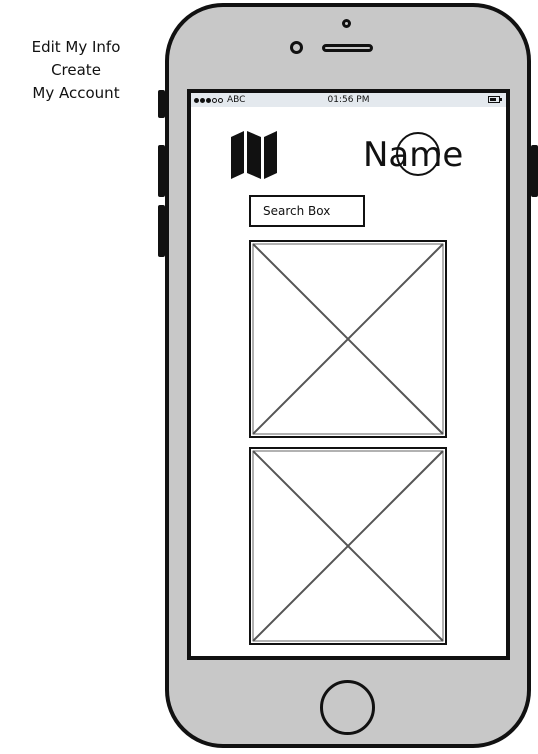 This screenshot has height=754, width=538. Describe the element at coordinates (76, 47) in the screenshot. I see `edit-my-info-link: Edit My Info` at that location.